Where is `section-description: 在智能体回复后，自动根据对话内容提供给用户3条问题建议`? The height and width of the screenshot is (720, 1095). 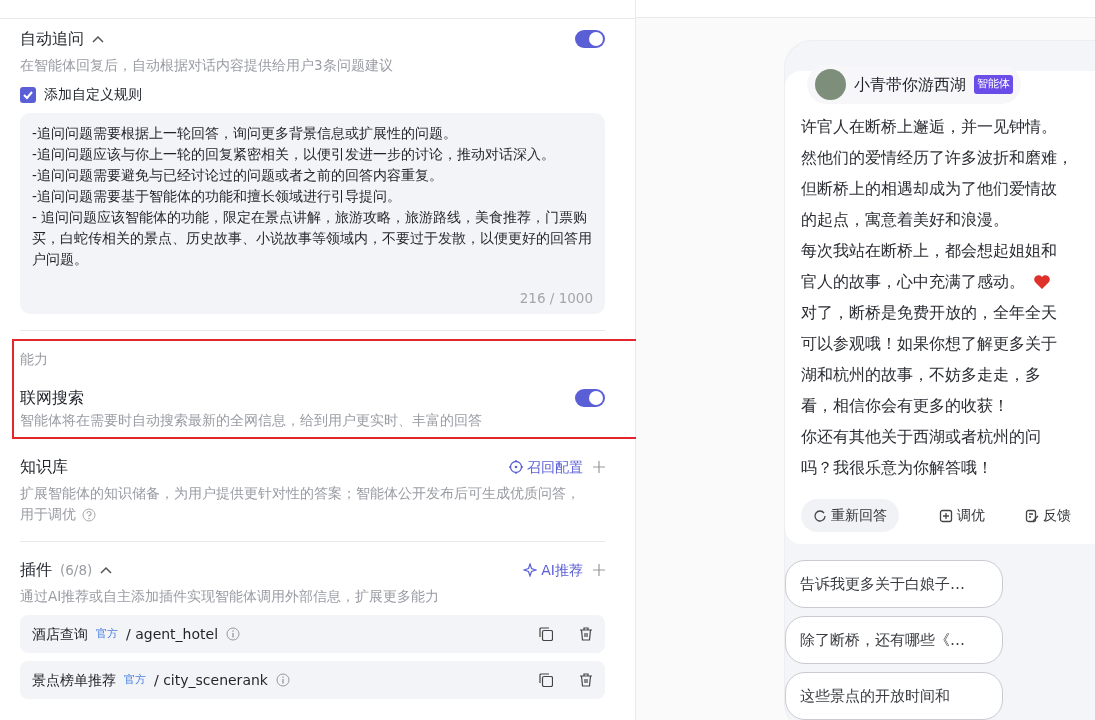 section-description: 在智能体回复后，自动根据对话内容提供给用户3条问题建议 is located at coordinates (207, 65).